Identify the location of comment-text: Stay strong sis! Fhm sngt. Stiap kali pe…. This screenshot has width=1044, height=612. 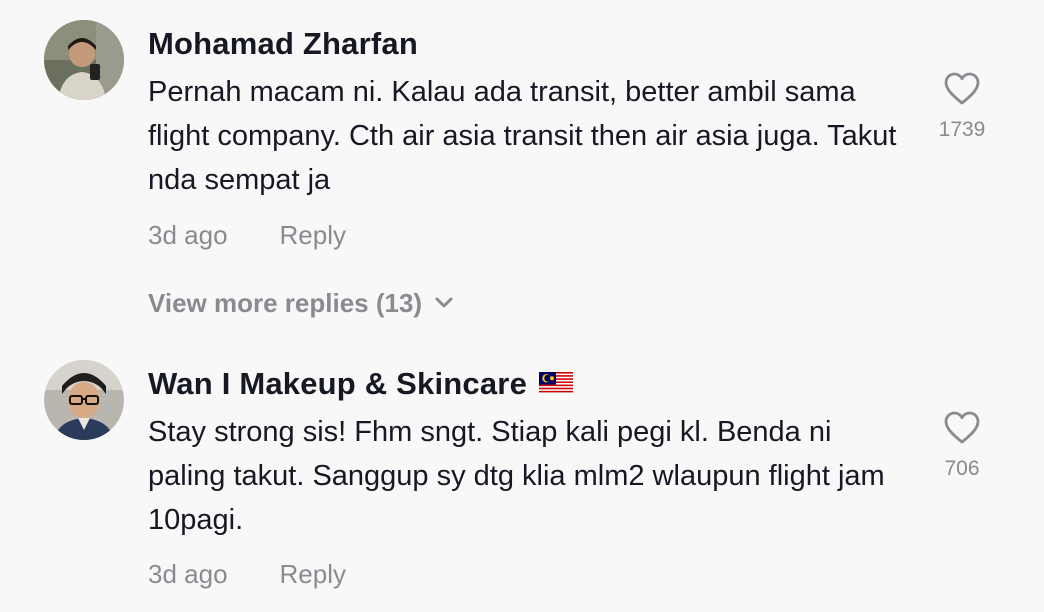
(516, 476).